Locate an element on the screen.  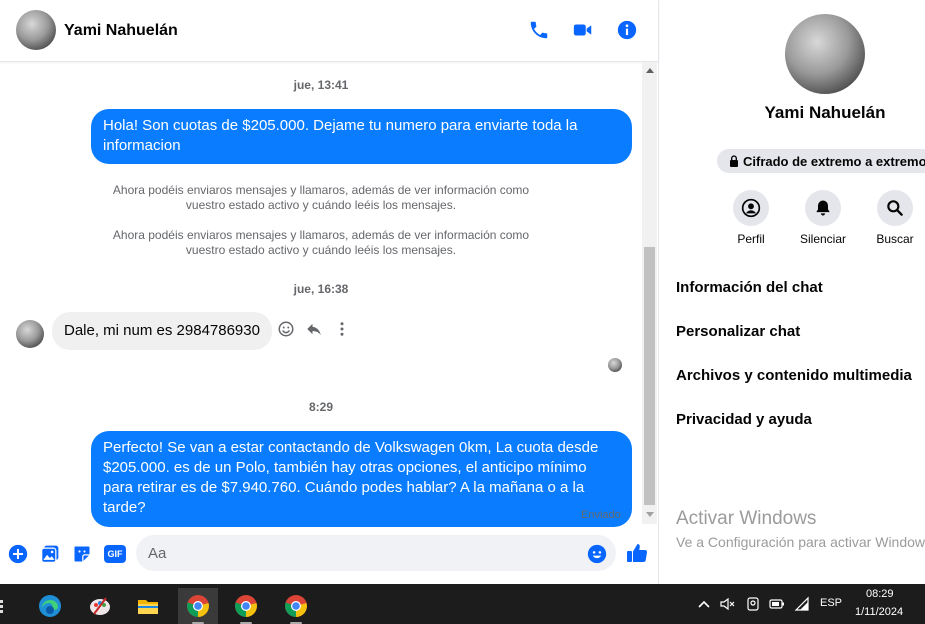
encryption-badge: Cifrado de extremo a extremo is located at coordinates (821, 161).